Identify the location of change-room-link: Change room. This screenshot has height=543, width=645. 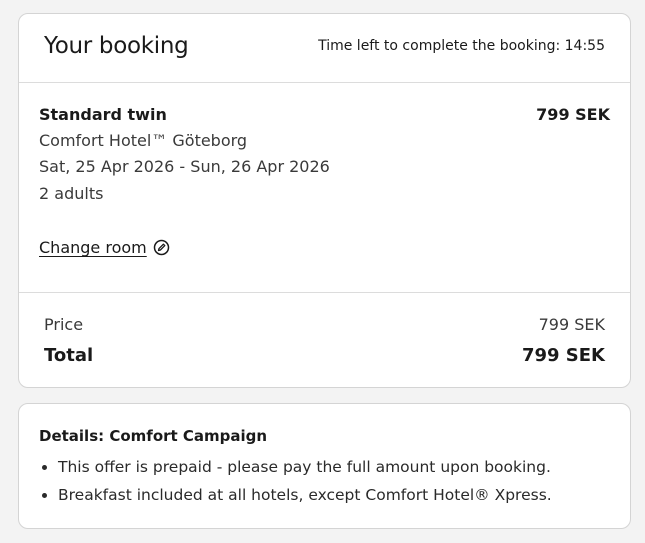
(104, 247).